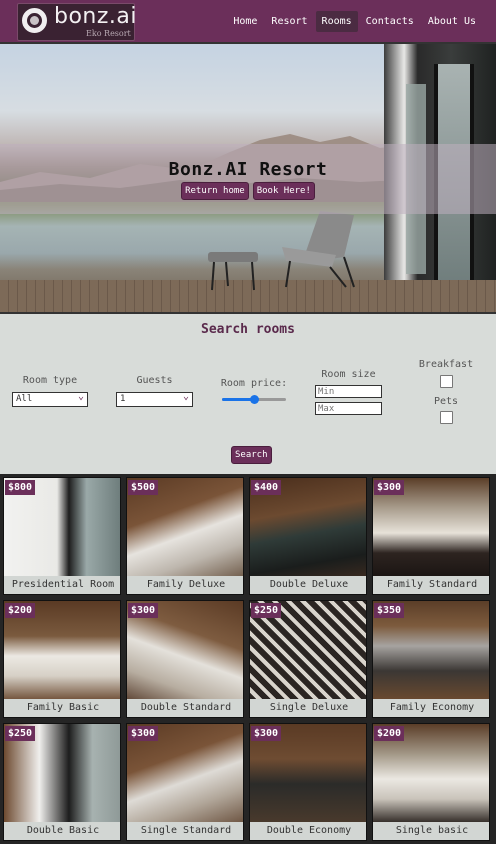  What do you see at coordinates (446, 364) in the screenshot?
I see `breakfast-label: Breakfast` at bounding box center [446, 364].